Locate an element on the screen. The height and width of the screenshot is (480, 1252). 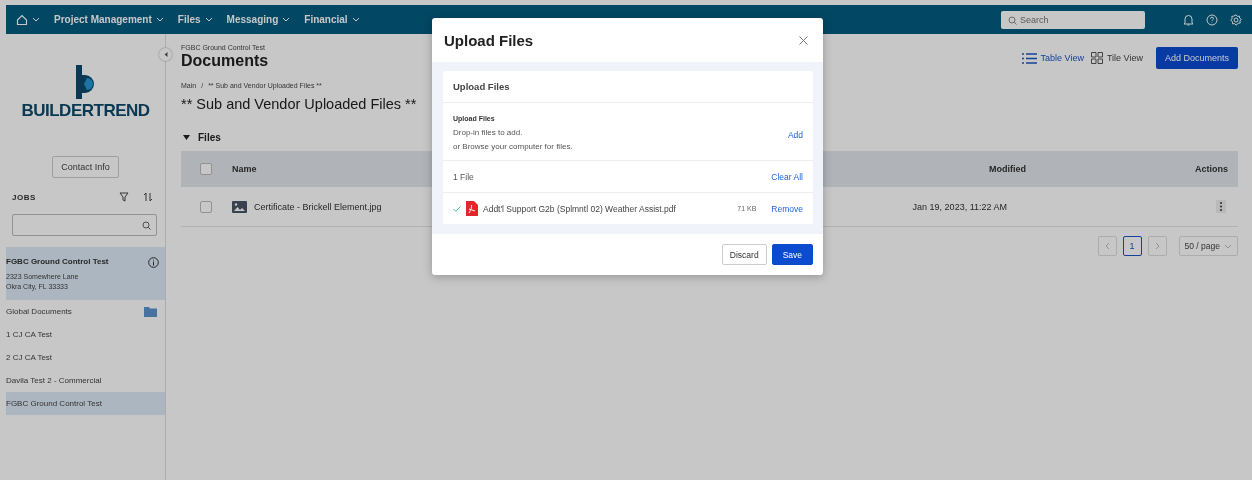
page-button: 1 is located at coordinates (1132, 246).